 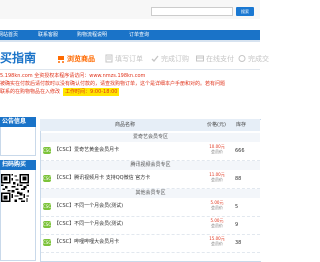 What do you see at coordinates (150, 165) in the screenshot?
I see `category-row: 腾讯视频会员专区` at bounding box center [150, 165].